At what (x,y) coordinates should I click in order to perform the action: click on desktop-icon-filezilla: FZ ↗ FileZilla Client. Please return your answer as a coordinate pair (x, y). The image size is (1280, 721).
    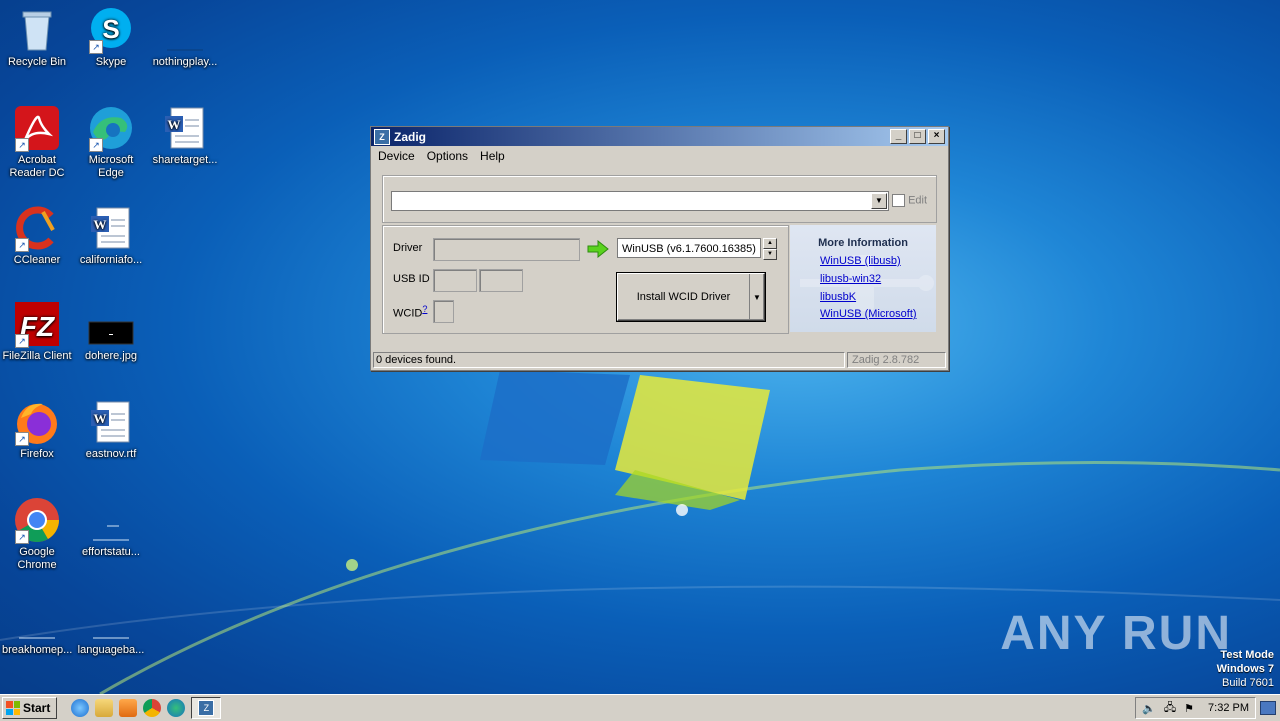
    Looking at the image, I should click on (37, 331).